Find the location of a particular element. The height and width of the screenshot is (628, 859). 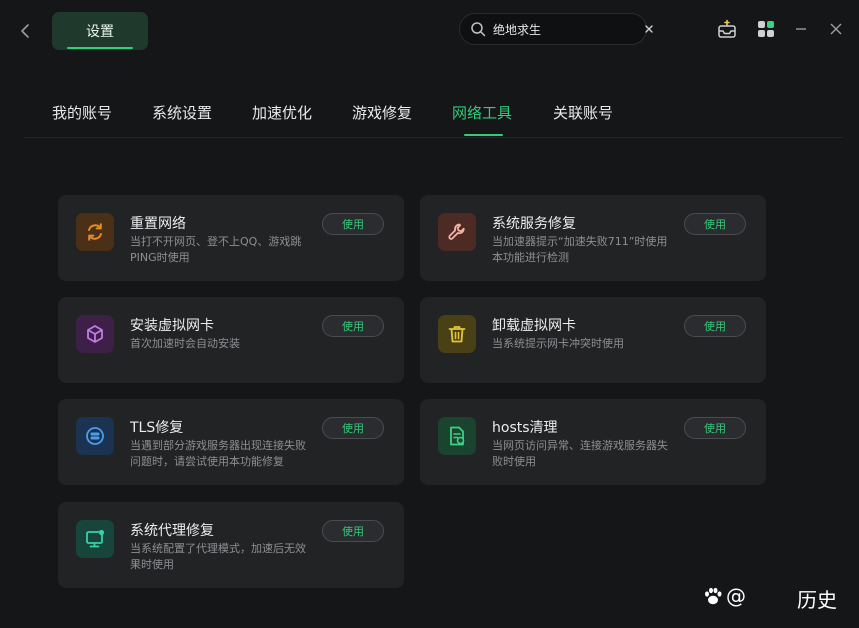

tool-description: 当加速器提示“加速失败711”时使用本功能进行检测 is located at coordinates (580, 249).